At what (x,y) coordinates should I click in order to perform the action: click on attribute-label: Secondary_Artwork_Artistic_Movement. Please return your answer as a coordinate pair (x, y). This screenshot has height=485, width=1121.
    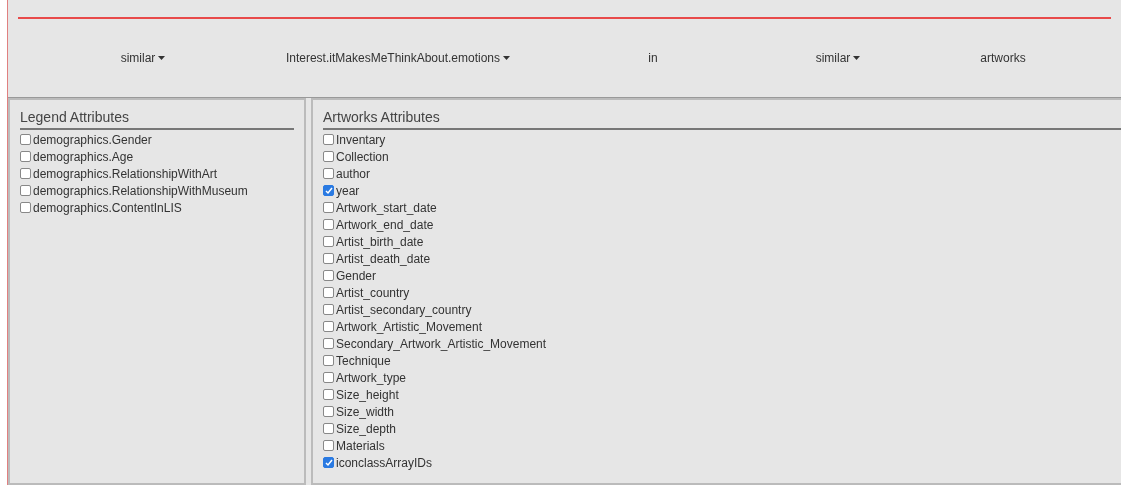
    Looking at the image, I should click on (441, 344).